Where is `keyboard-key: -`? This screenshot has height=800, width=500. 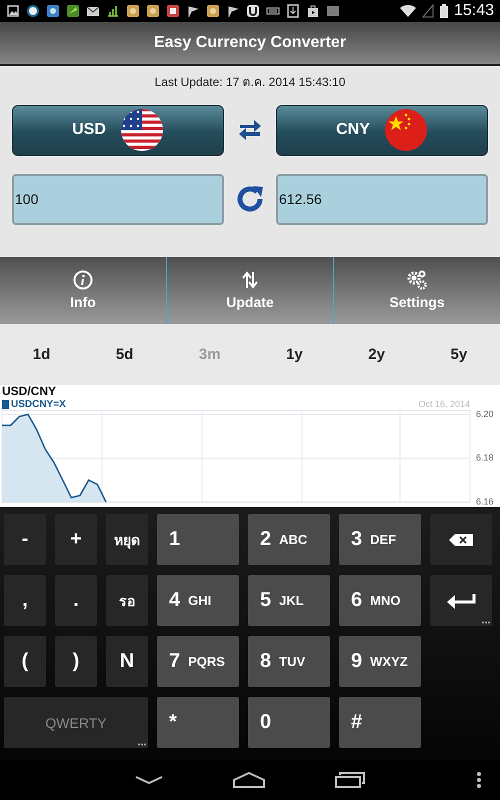
keyboard-key: - is located at coordinates (25, 540).